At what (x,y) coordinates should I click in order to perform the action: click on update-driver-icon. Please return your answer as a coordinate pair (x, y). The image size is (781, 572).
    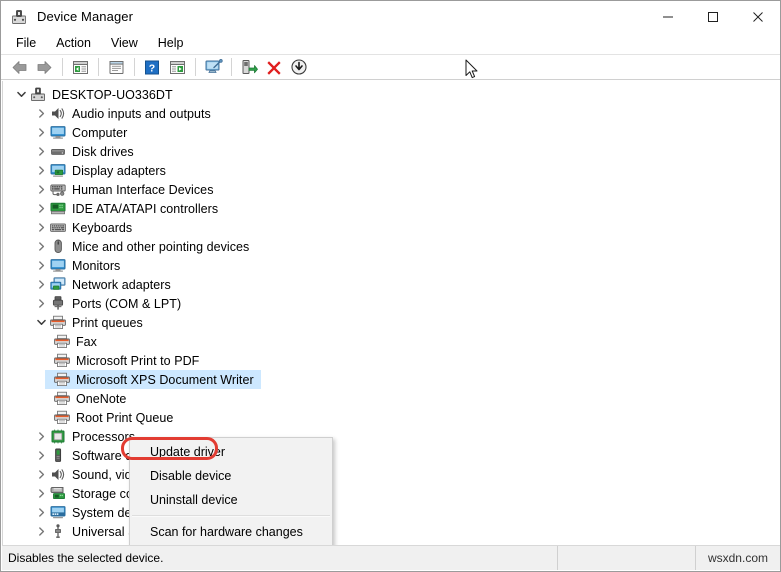
    Looking at the image, I should click on (249, 67).